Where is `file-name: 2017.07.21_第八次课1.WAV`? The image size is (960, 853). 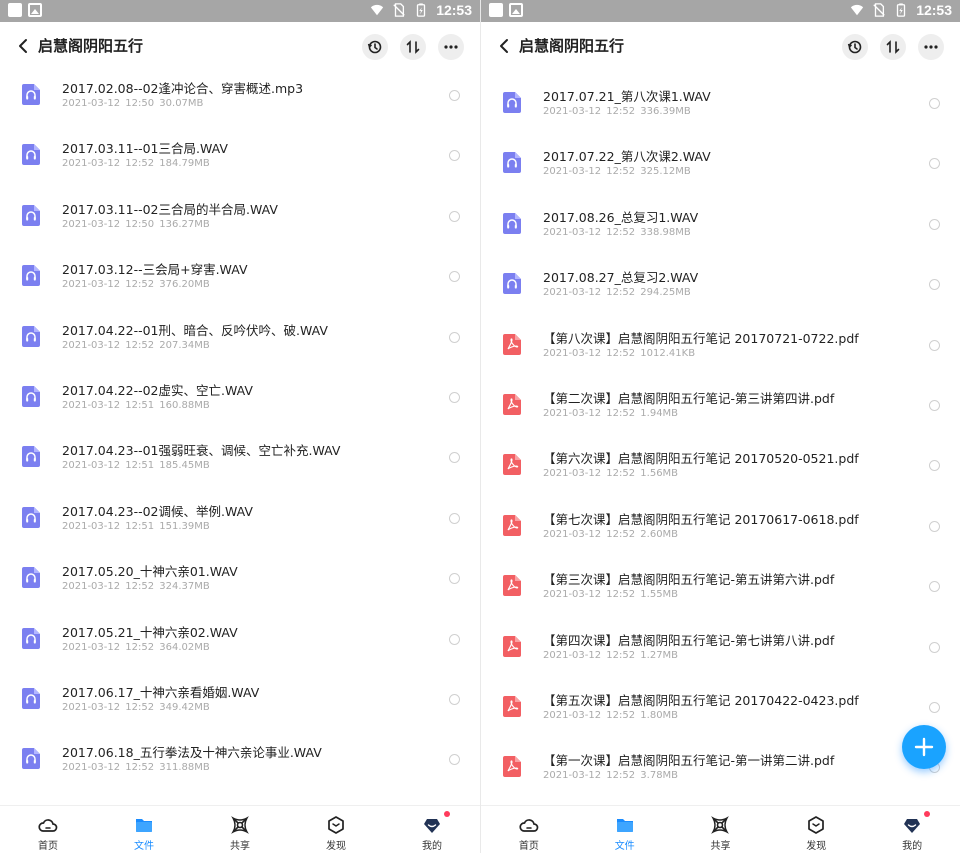 file-name: 2017.07.21_第八次课1.WAV is located at coordinates (627, 96).